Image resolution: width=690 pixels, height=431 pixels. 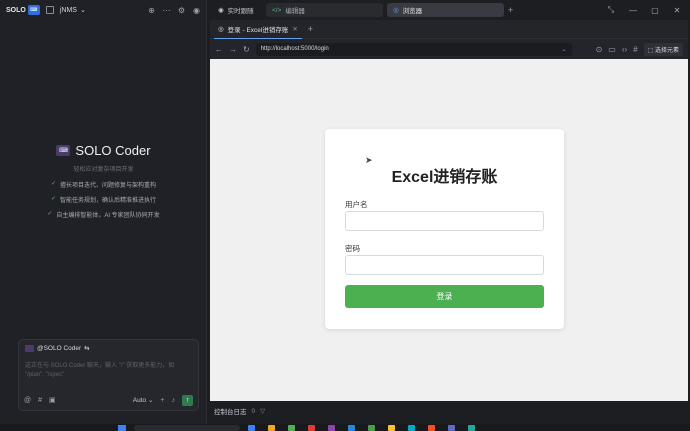 What do you see at coordinates (49, 10) in the screenshot?
I see `sidebar-toggle-icon` at bounding box center [49, 10].